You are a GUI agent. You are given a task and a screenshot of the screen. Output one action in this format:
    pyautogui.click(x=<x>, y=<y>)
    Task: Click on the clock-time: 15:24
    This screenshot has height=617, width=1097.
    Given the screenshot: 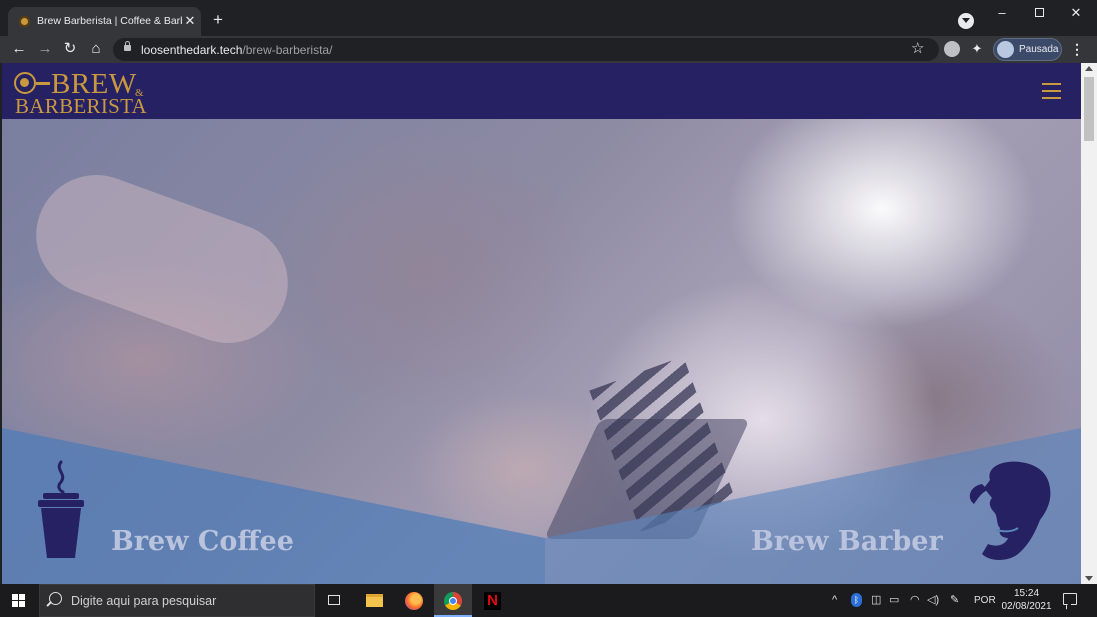 What is the action you would take?
    pyautogui.click(x=1026, y=593)
    